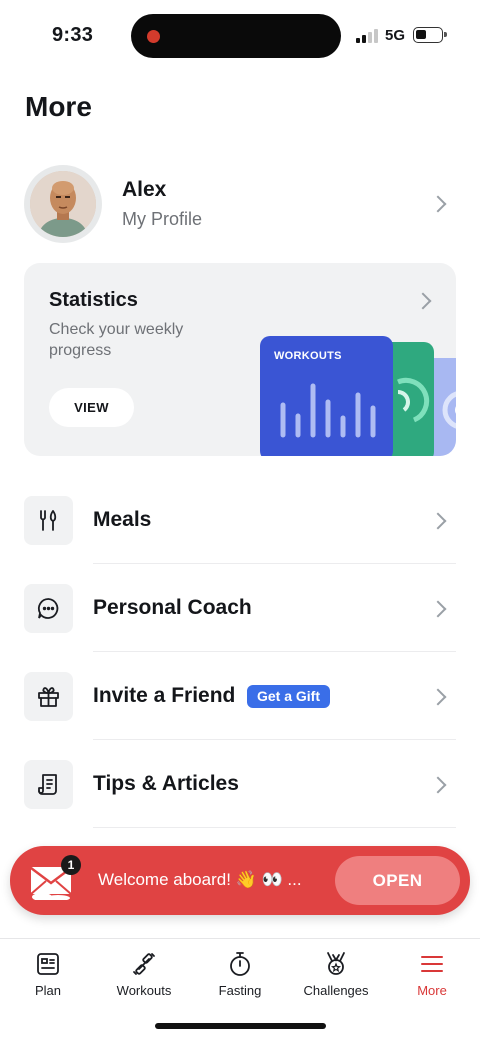  What do you see at coordinates (336, 963) in the screenshot?
I see `medal-icon` at bounding box center [336, 963].